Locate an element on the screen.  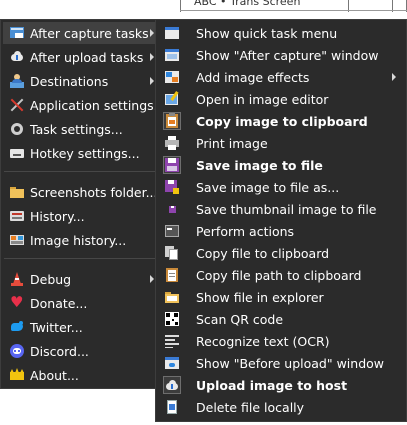
submenu-item-label: Print image is located at coordinates (232, 143).